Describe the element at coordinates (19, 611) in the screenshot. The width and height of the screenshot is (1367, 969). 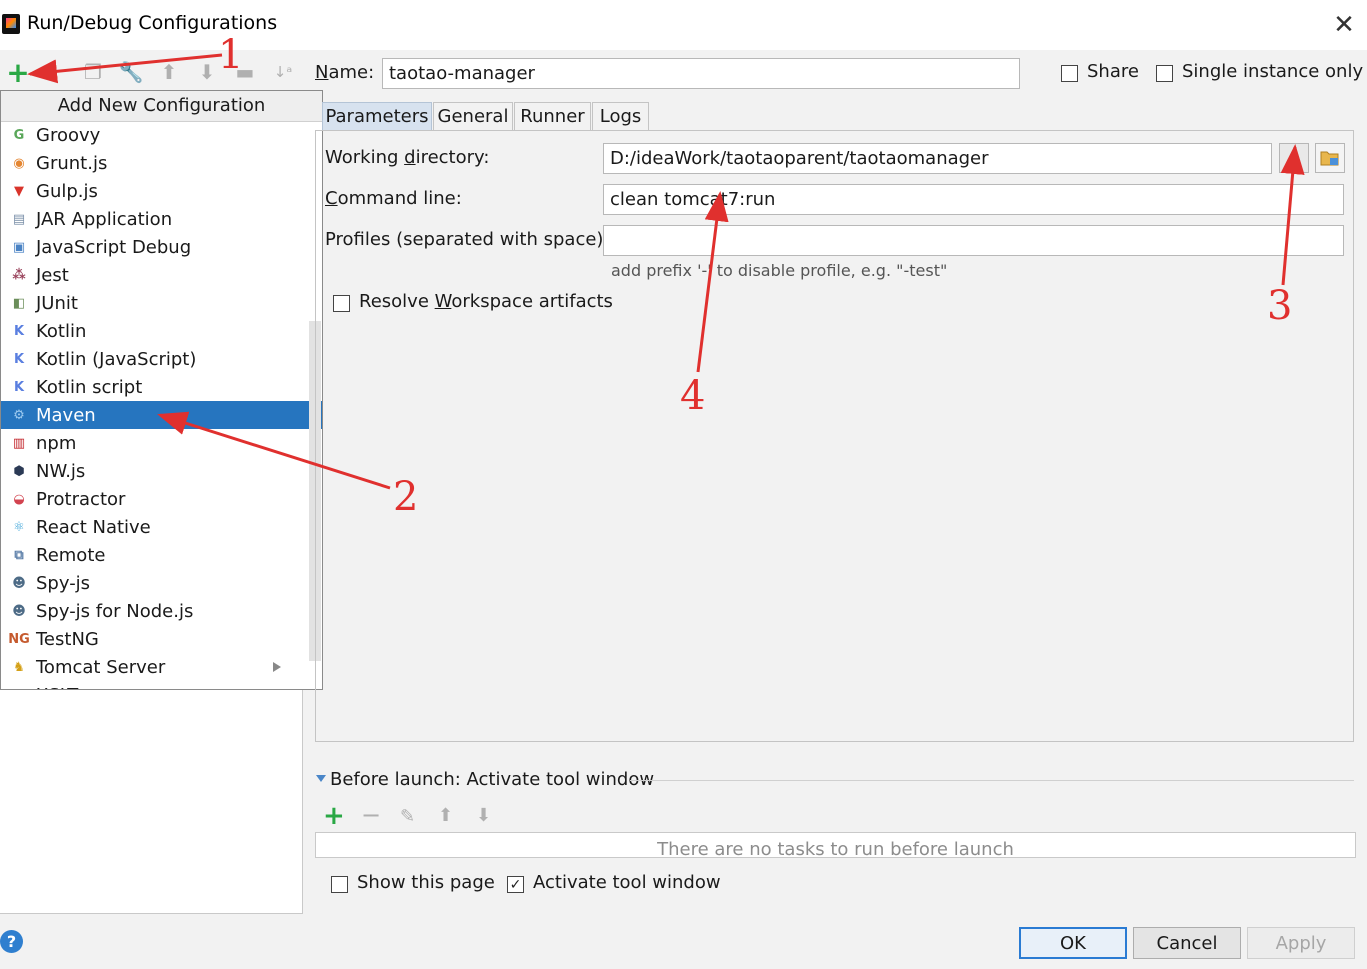
I see `spy-js-node-icon: ☻` at that location.